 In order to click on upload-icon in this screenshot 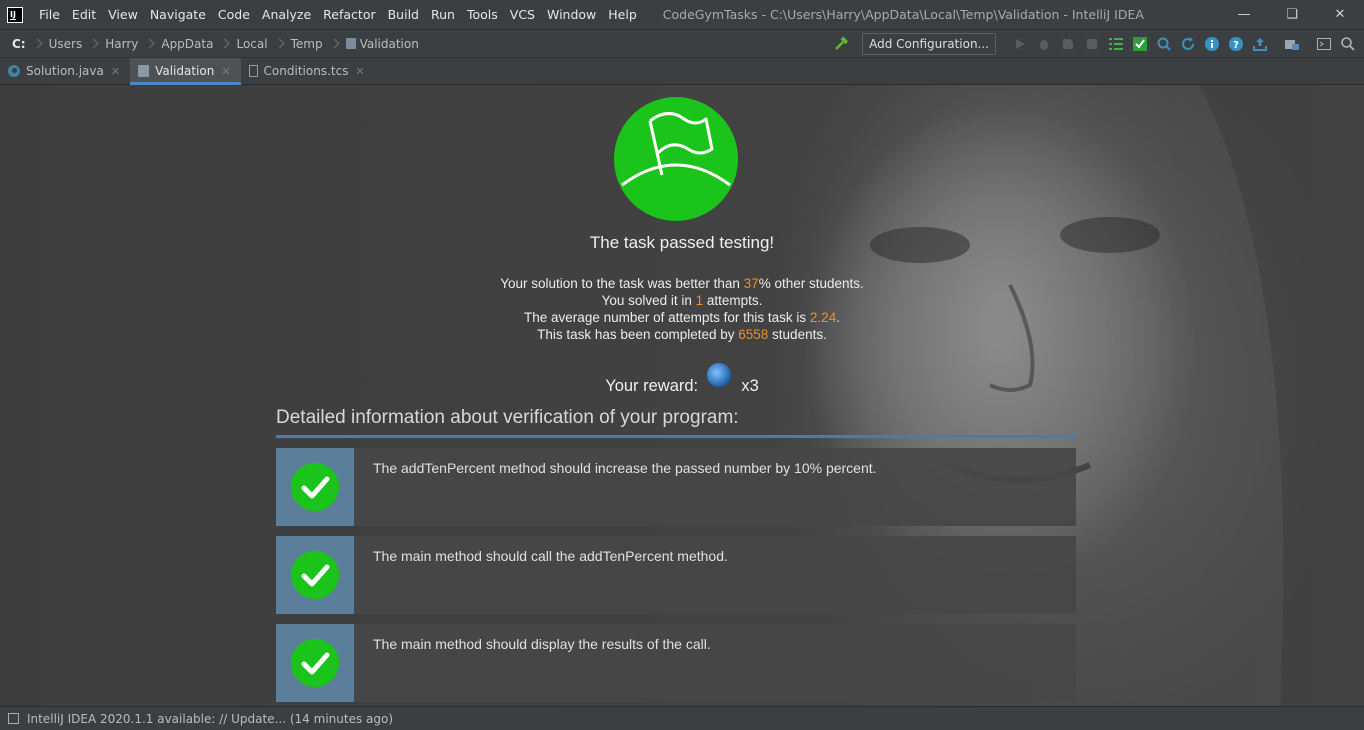, I will do `click(1260, 44)`.